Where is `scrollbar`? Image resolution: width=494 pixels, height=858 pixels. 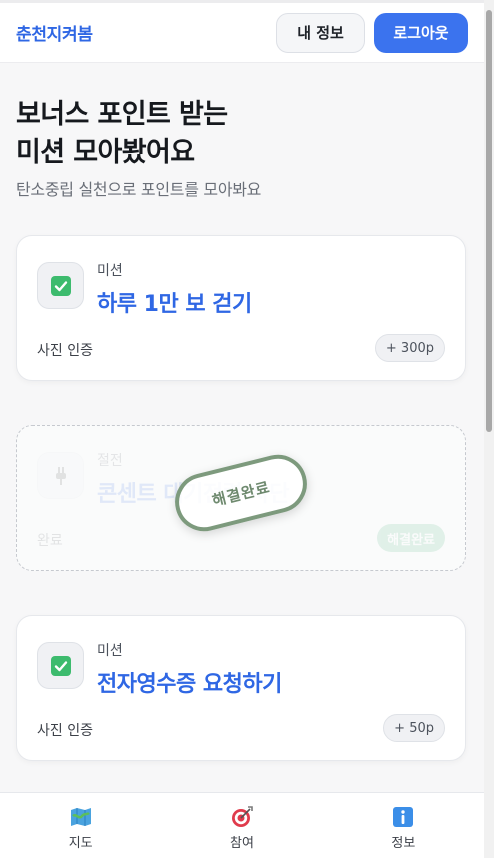 scrollbar is located at coordinates (489, 429).